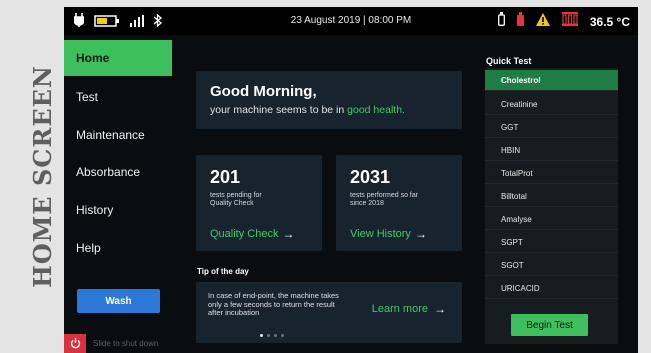 The height and width of the screenshot is (353, 651). What do you see at coordinates (609, 21) in the screenshot?
I see `temperature-readout: 36.5 °C` at bounding box center [609, 21].